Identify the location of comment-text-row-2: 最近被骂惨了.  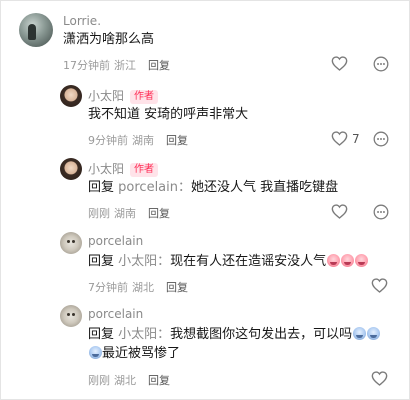
(134, 354).